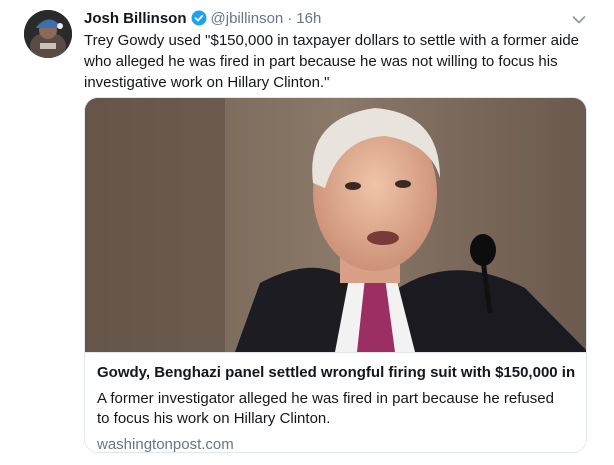 This screenshot has width=614, height=465. What do you see at coordinates (308, 18) in the screenshot?
I see `tweet-timestamp: 16h` at bounding box center [308, 18].